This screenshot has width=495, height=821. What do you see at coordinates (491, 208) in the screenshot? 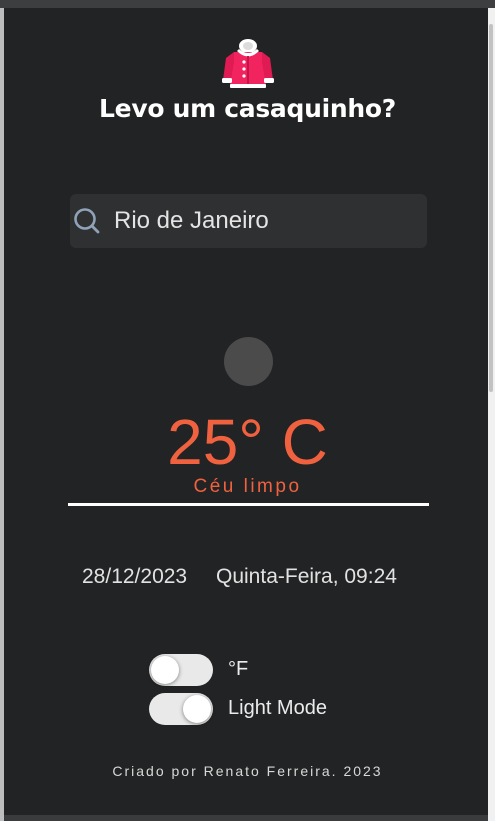
I see `scrollbar-thumb` at bounding box center [491, 208].